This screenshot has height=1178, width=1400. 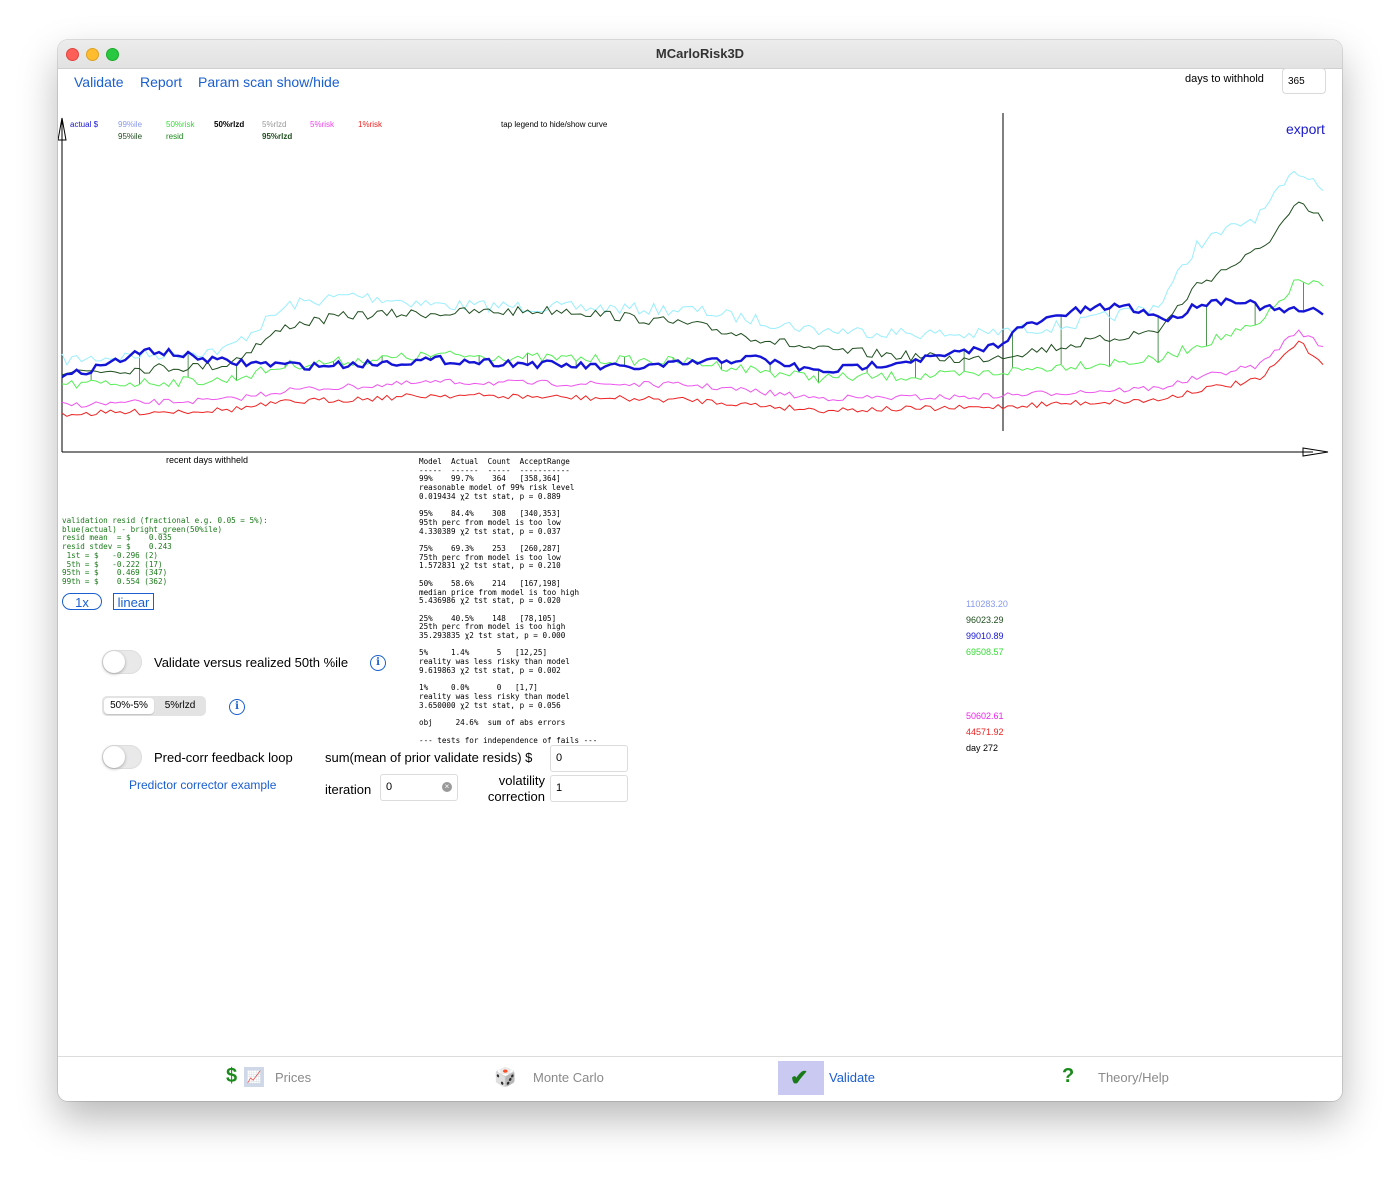 I want to click on cursor-value-actual: 99010.89, so click(x=985, y=636).